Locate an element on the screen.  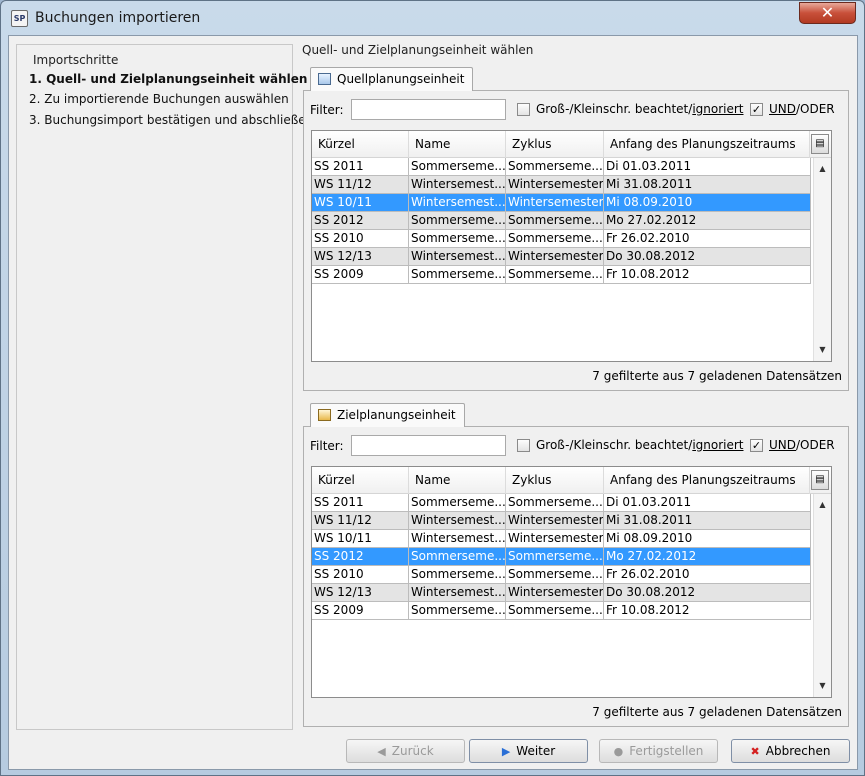
target-scrollbar: ▲ ▼ is located at coordinates (822, 595).